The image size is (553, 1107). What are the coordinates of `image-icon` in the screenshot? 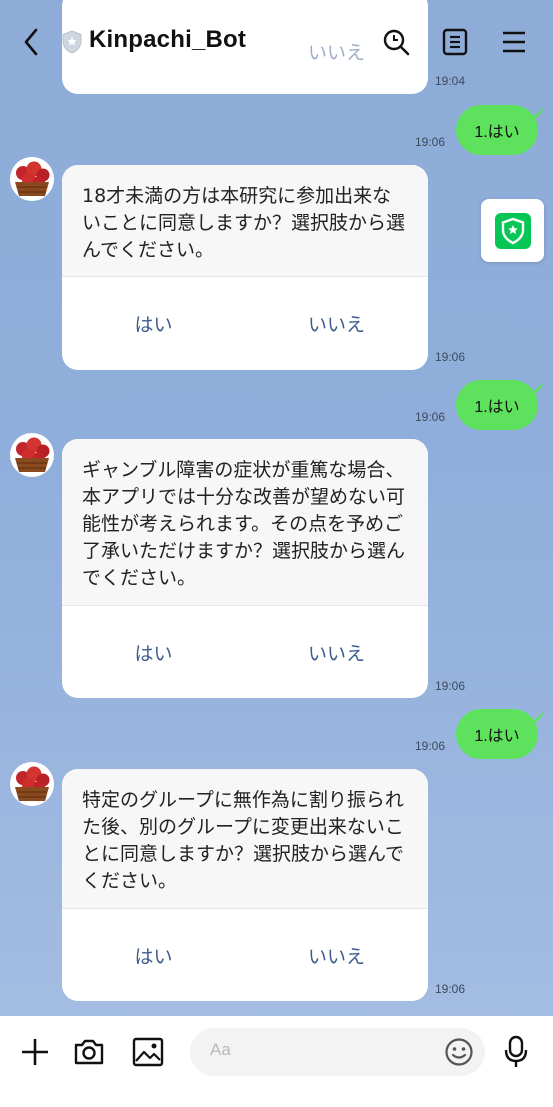 It's located at (148, 1052).